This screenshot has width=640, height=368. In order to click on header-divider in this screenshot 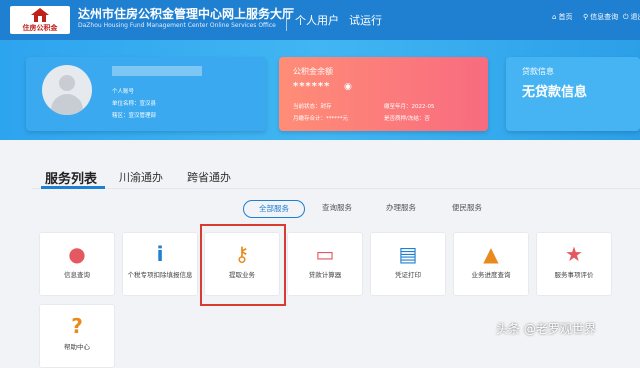, I will do `click(286, 20)`.